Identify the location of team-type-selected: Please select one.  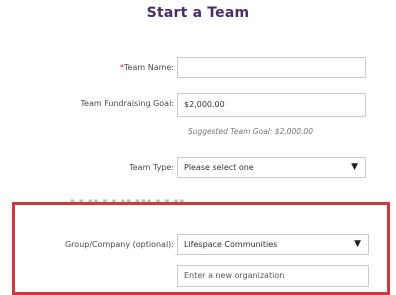
(219, 167).